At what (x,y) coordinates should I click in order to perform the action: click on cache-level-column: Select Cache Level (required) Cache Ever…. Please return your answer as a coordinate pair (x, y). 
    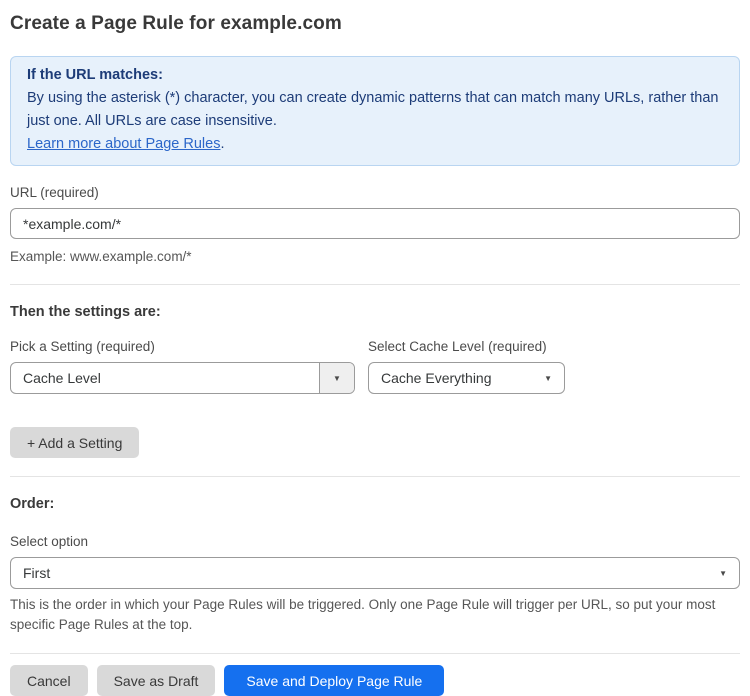
    Looking at the image, I should click on (466, 366).